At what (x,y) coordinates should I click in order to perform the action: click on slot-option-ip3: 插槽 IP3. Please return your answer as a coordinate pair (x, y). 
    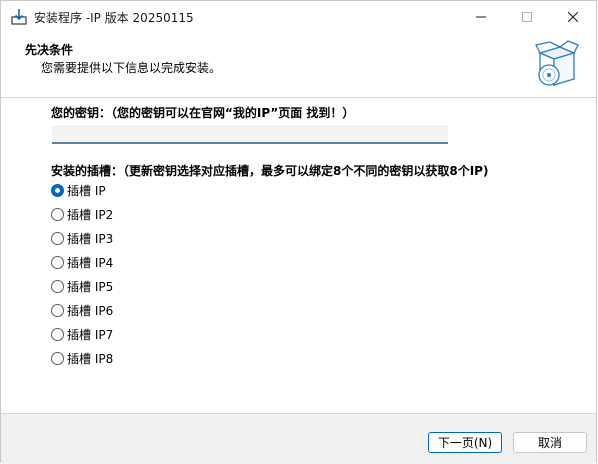
    Looking at the image, I should click on (82, 238).